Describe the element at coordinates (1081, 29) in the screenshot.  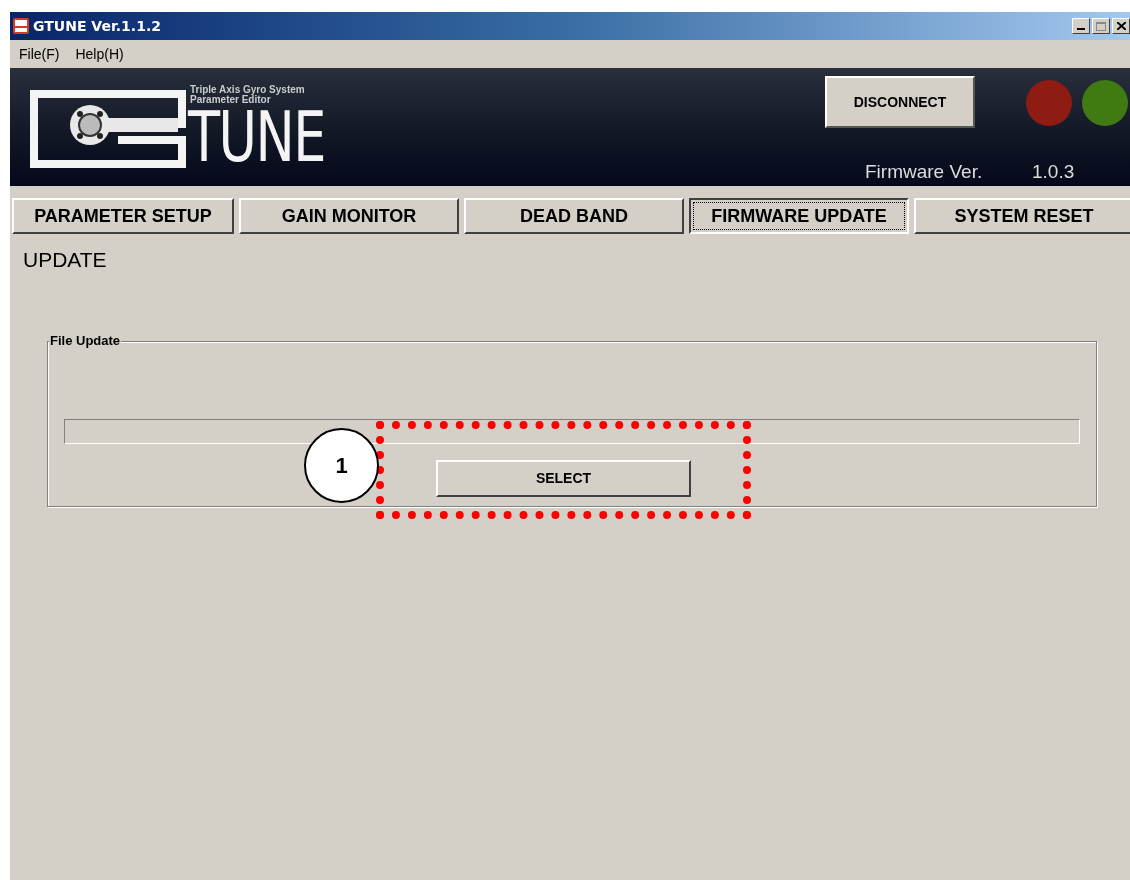
I see `minimize-icon` at that location.